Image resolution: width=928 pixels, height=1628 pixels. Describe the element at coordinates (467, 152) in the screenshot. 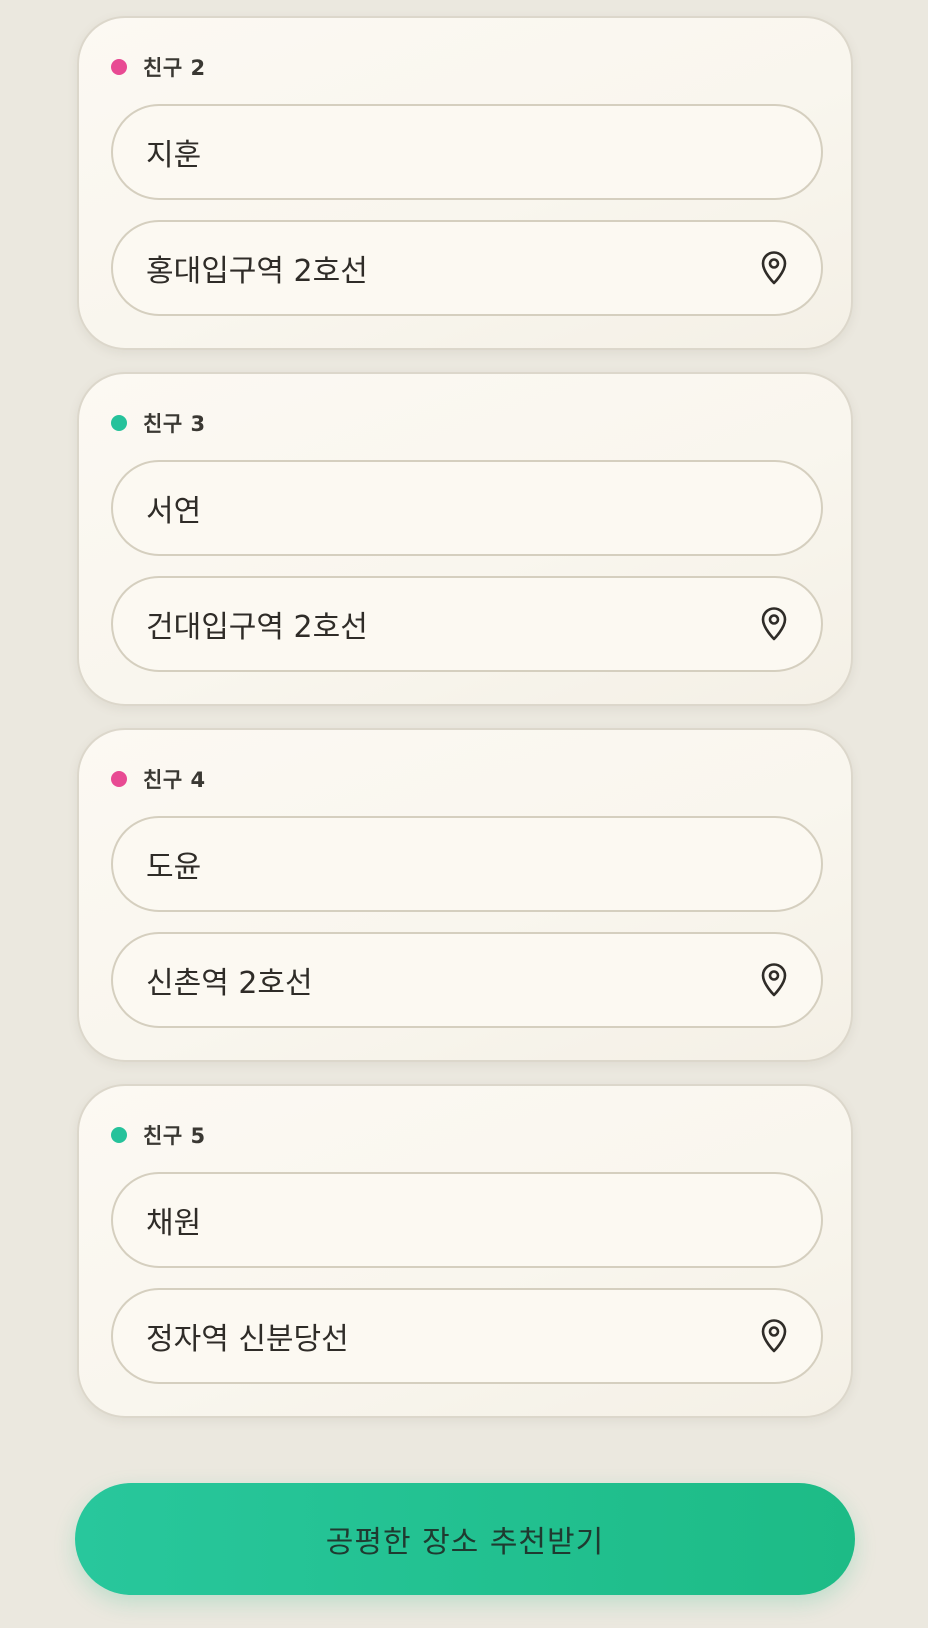

I see `friend-name-input: 지훈` at that location.